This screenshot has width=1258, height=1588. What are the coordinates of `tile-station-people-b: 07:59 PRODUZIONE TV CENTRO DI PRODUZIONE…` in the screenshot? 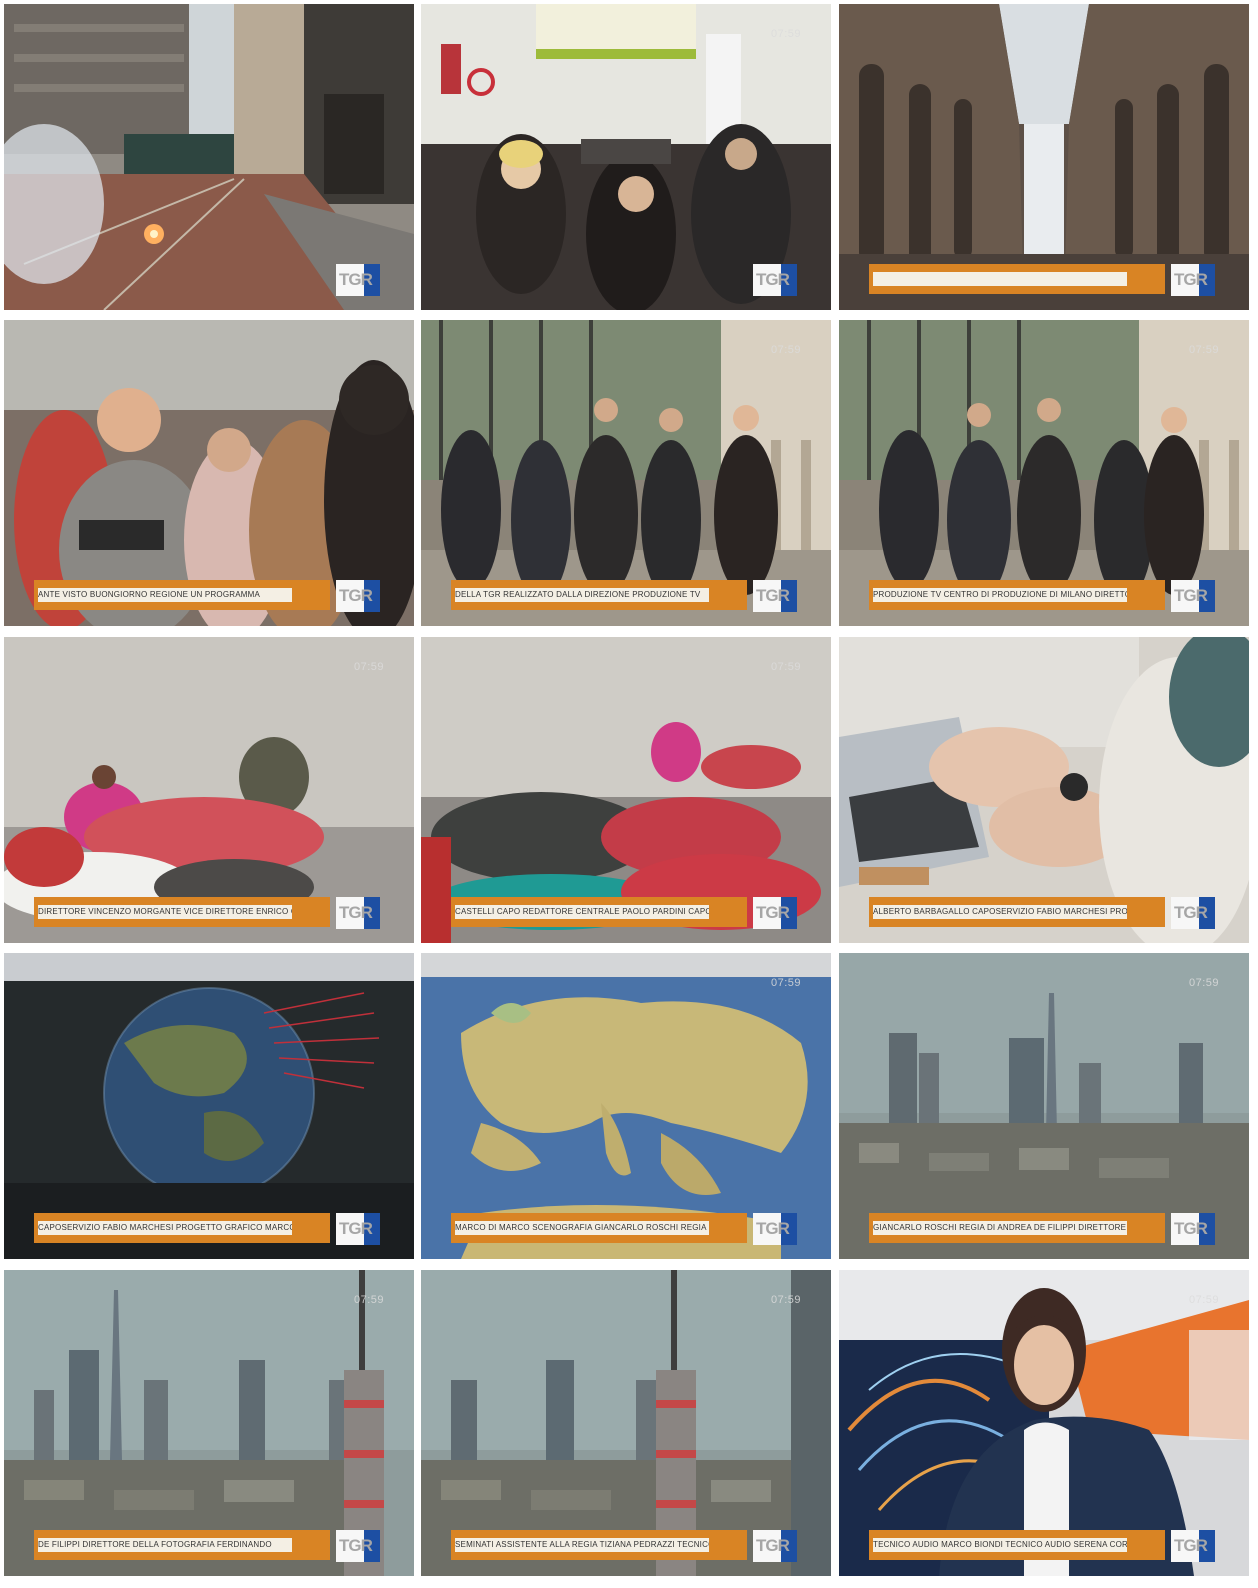 It's located at (1044, 473).